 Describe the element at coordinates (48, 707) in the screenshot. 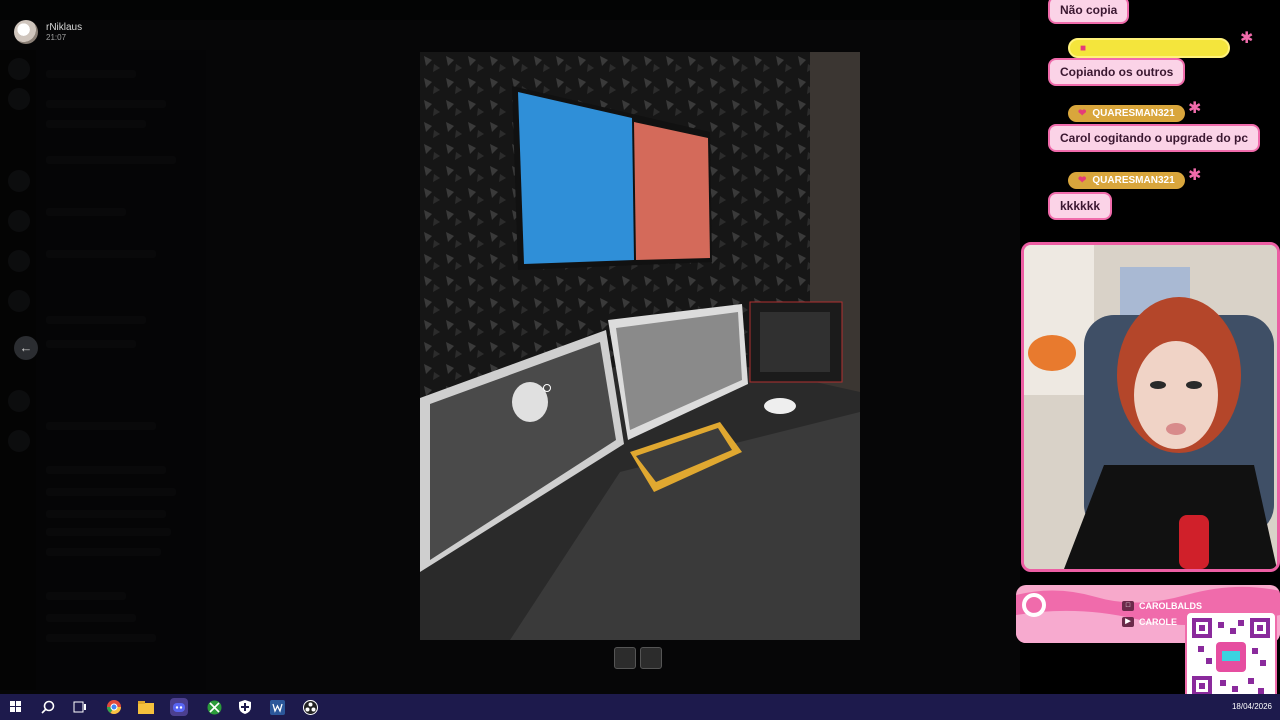

I see `search-icon` at that location.